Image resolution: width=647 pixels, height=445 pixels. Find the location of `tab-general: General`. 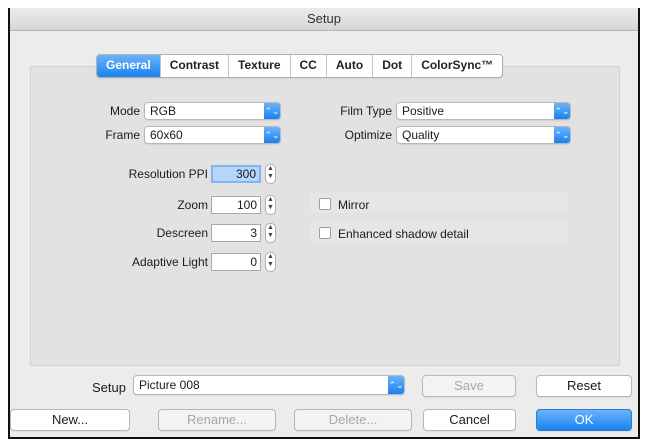

tab-general: General is located at coordinates (129, 66).